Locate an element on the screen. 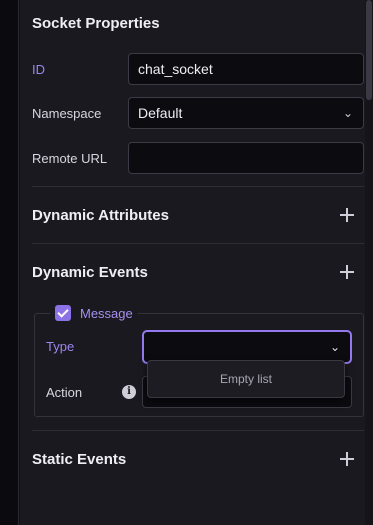 This screenshot has width=373, height=525. event-legend: Message is located at coordinates (94, 313).